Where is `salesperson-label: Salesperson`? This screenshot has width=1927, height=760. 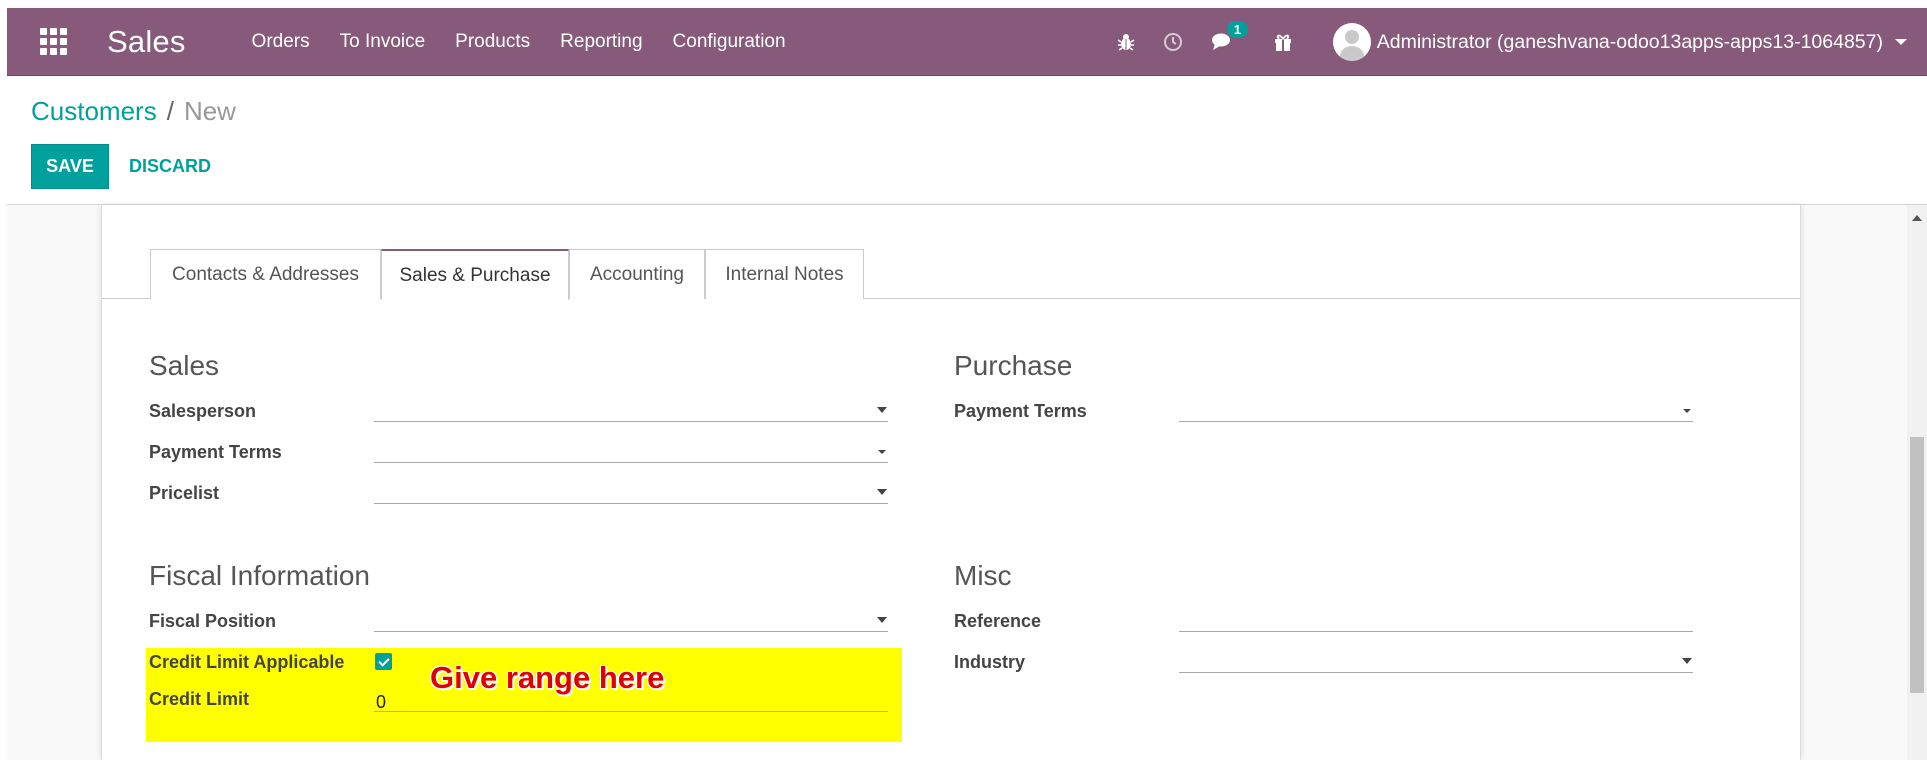
salesperson-label: Salesperson is located at coordinates (203, 411).